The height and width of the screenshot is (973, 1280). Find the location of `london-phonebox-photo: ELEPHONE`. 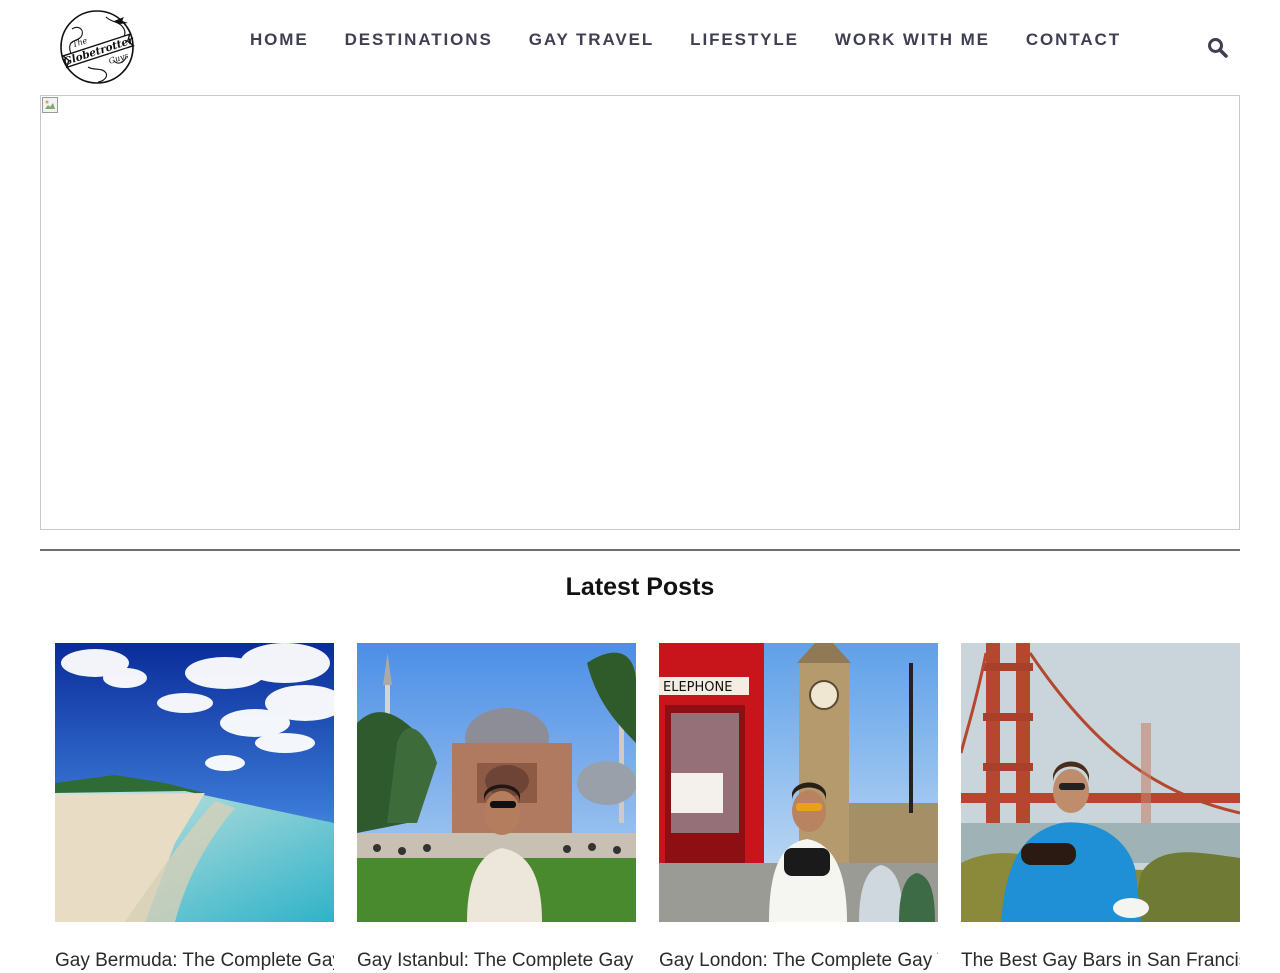

london-phonebox-photo: ELEPHONE is located at coordinates (798, 782).